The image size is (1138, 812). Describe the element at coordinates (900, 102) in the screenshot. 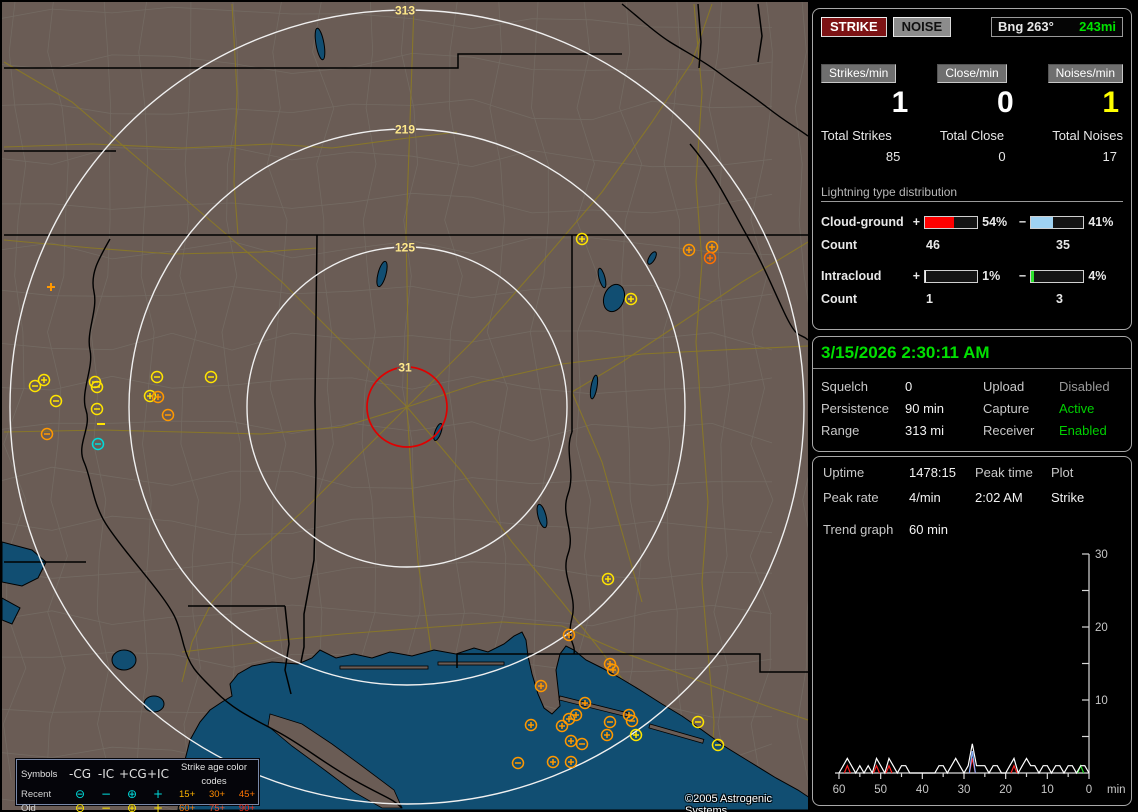

I see `strikes-per-min-value: 1` at that location.